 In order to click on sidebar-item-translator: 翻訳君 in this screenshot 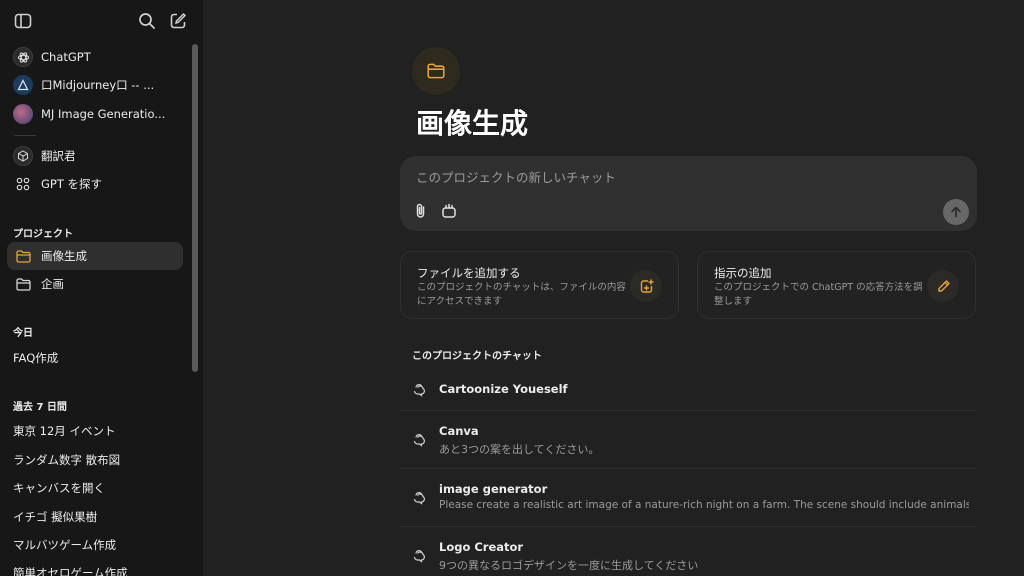, I will do `click(95, 156)`.